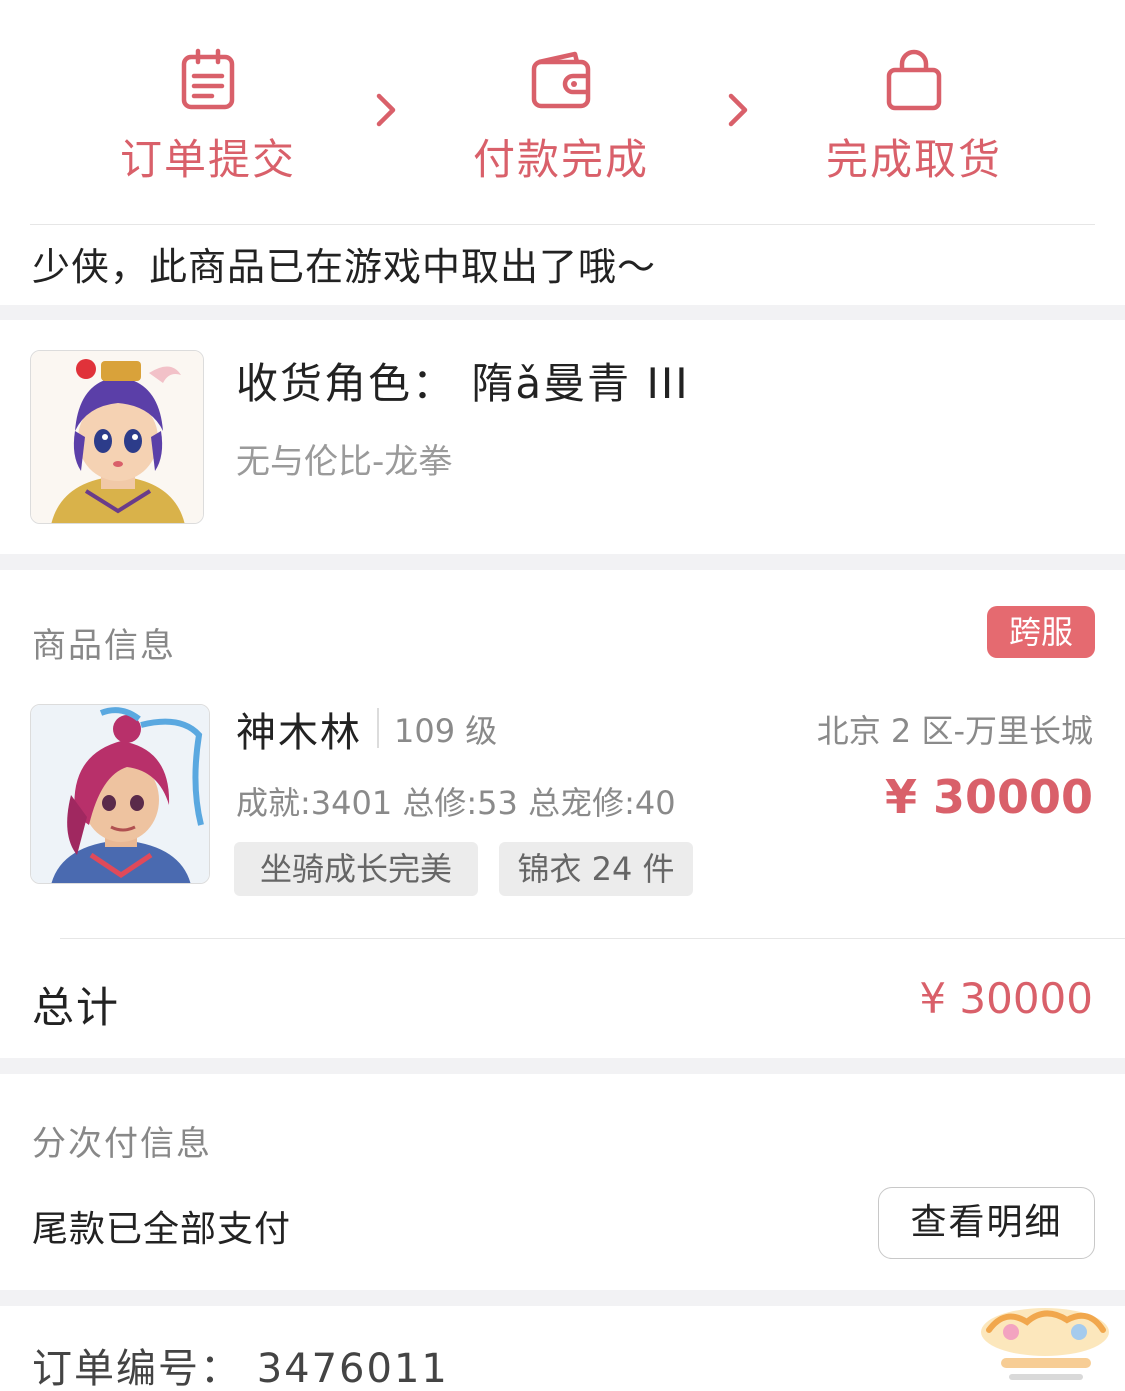 The height and width of the screenshot is (1391, 1125). I want to click on item-price: ¥ 30000, so click(988, 797).